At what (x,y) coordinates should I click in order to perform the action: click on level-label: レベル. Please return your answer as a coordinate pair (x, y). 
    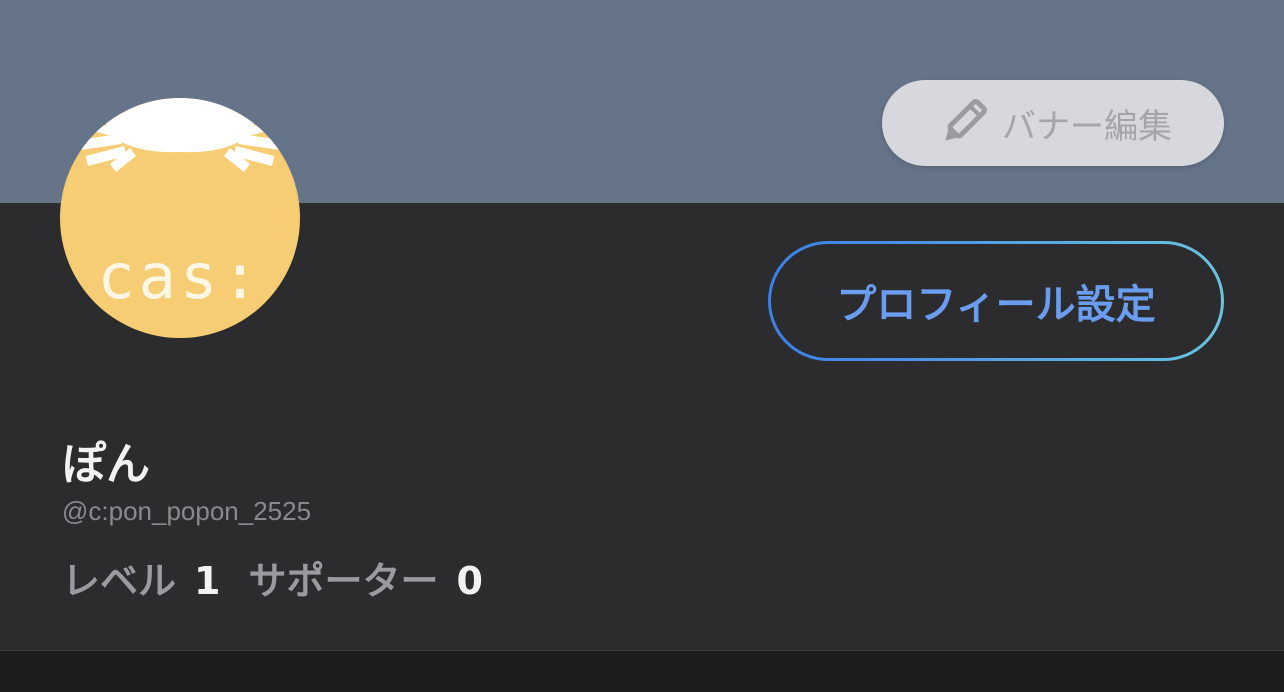
    Looking at the image, I should click on (119, 581).